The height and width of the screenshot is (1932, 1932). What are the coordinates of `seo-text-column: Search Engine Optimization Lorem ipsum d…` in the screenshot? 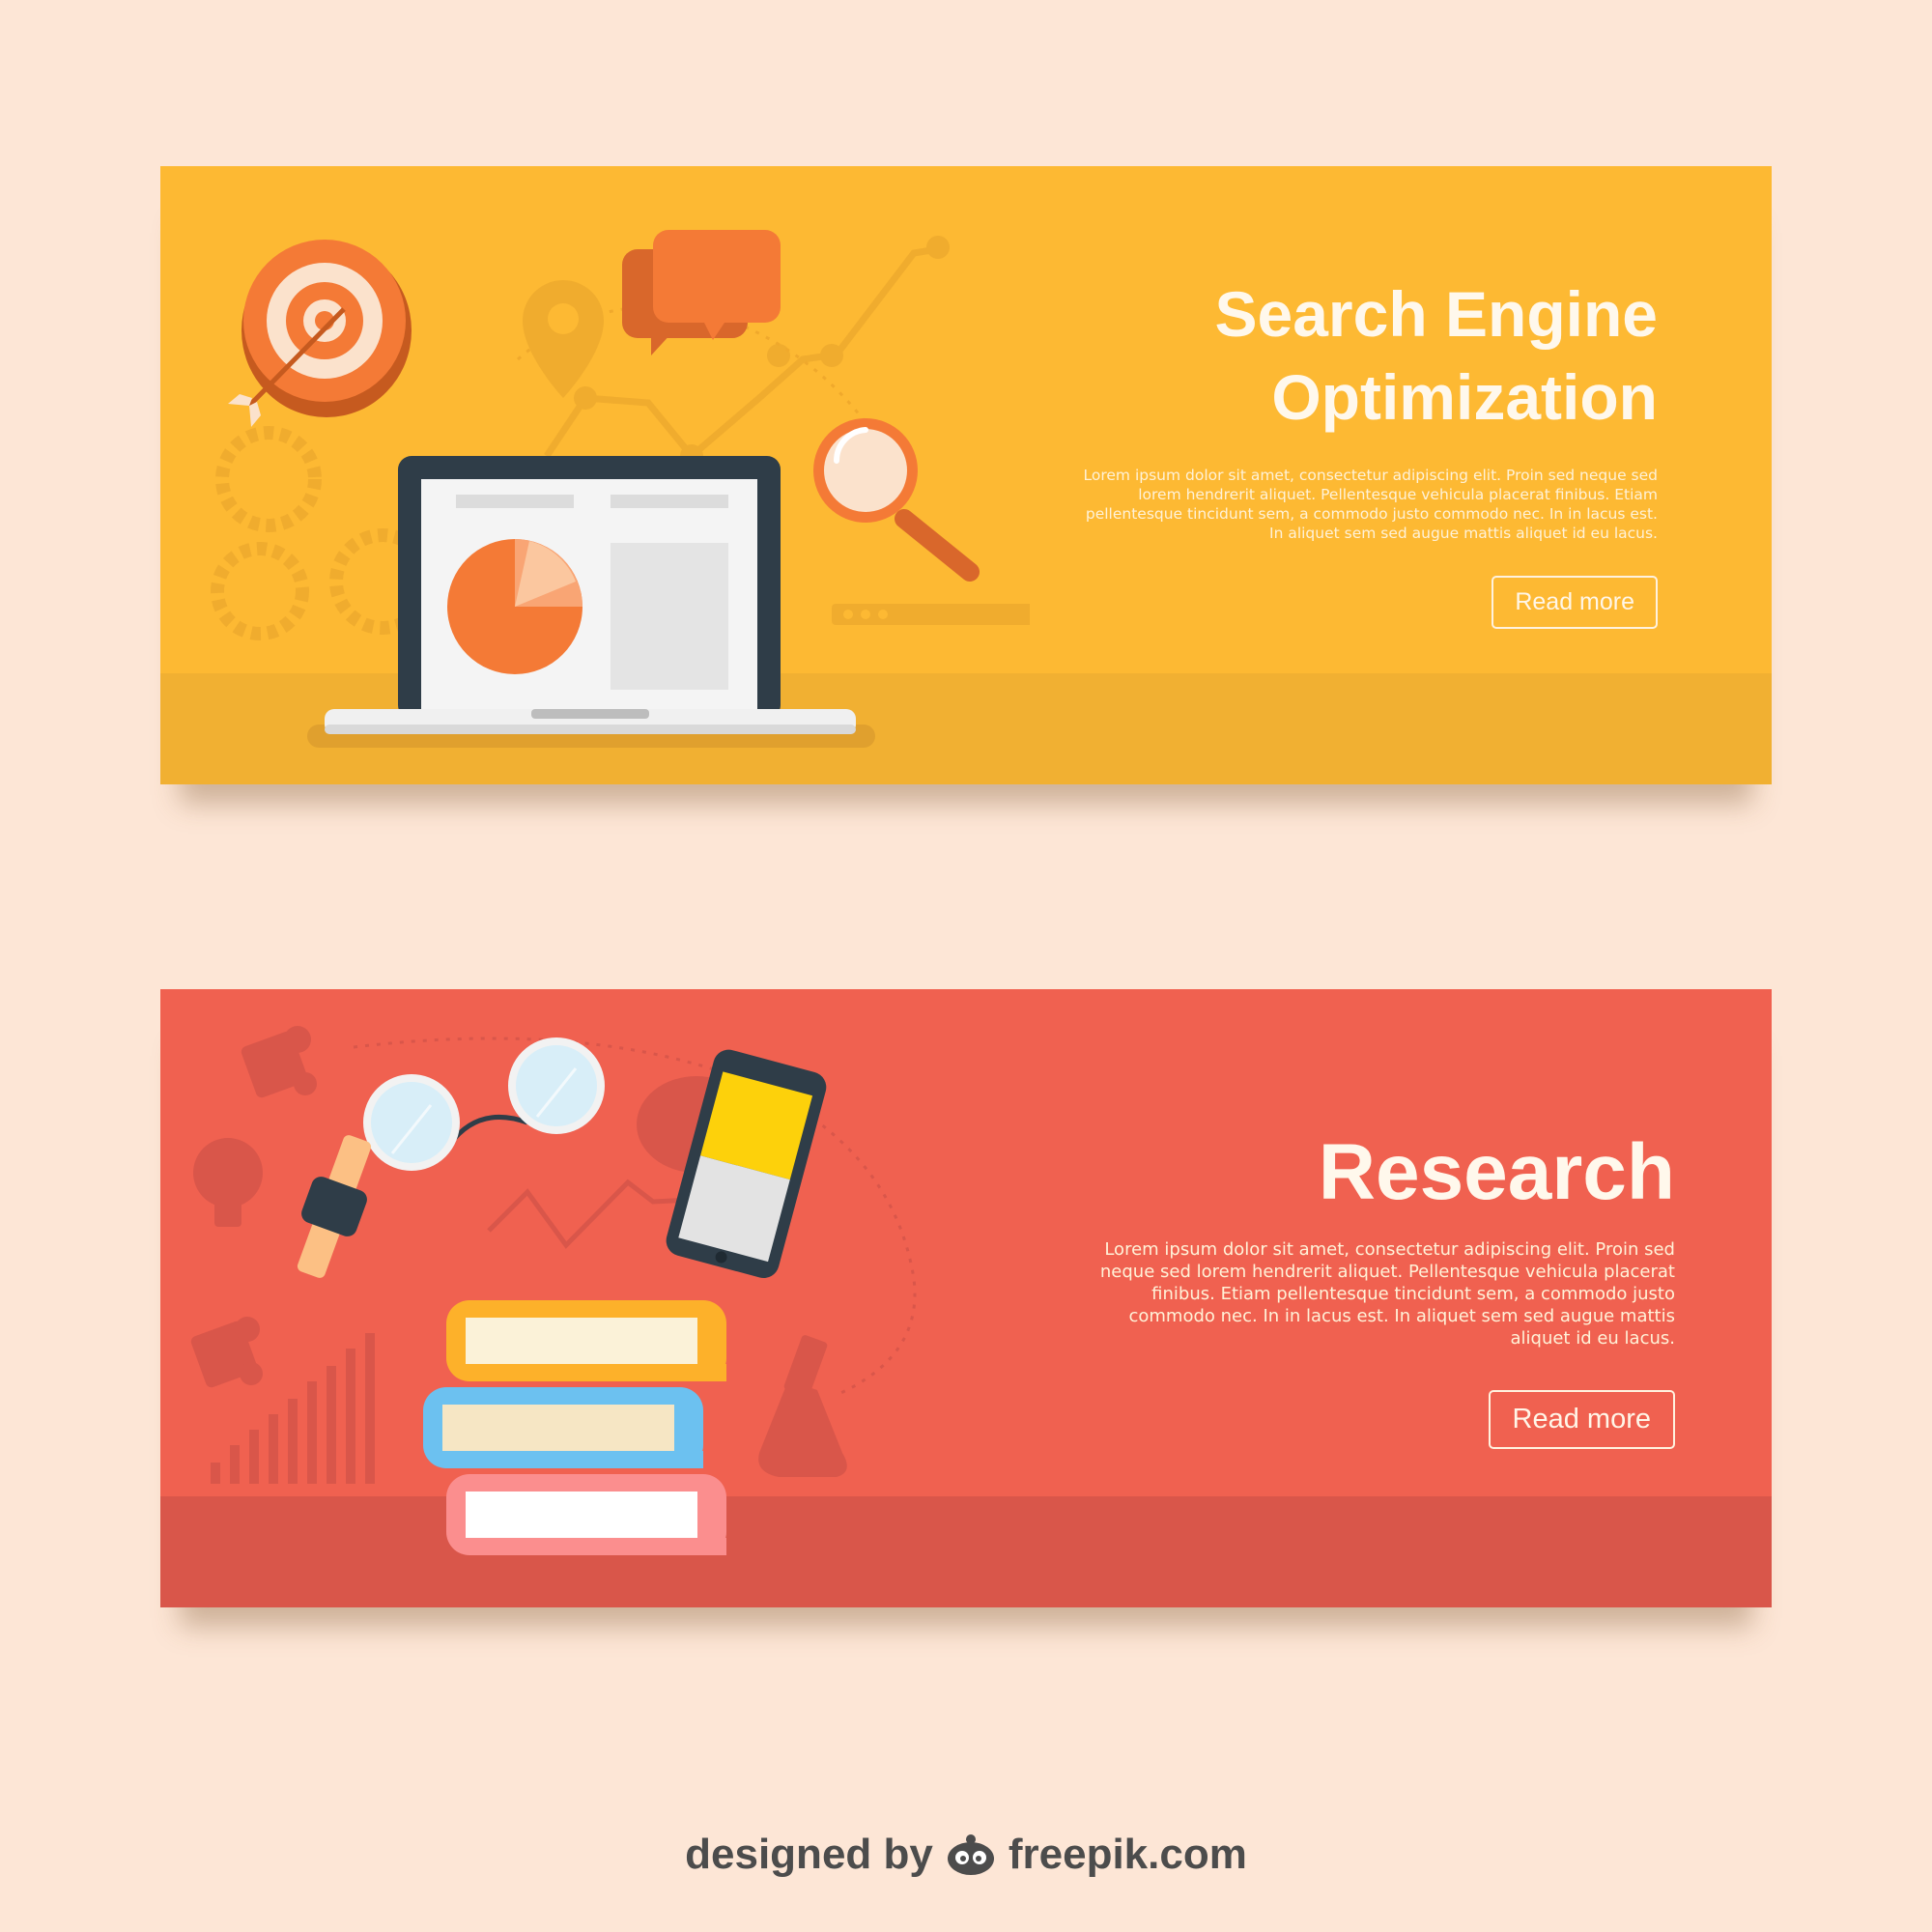 It's located at (1363, 450).